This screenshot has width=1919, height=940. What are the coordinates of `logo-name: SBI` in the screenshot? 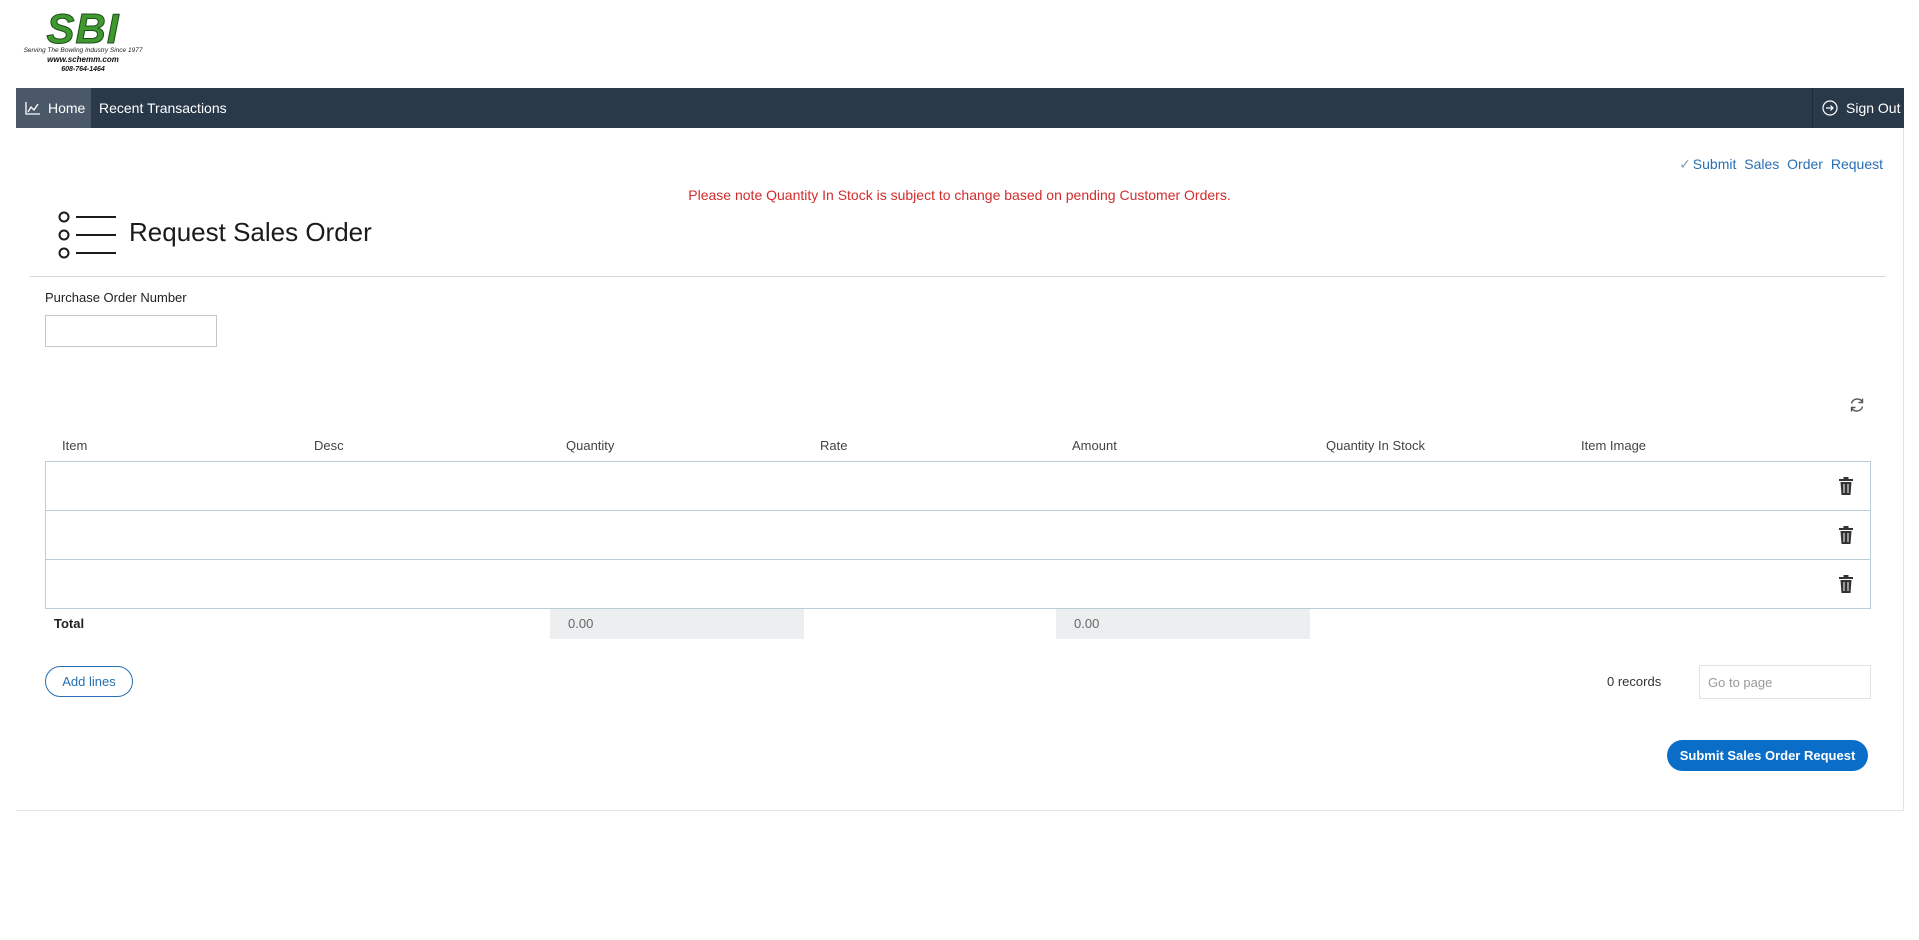 It's located at (83, 28).